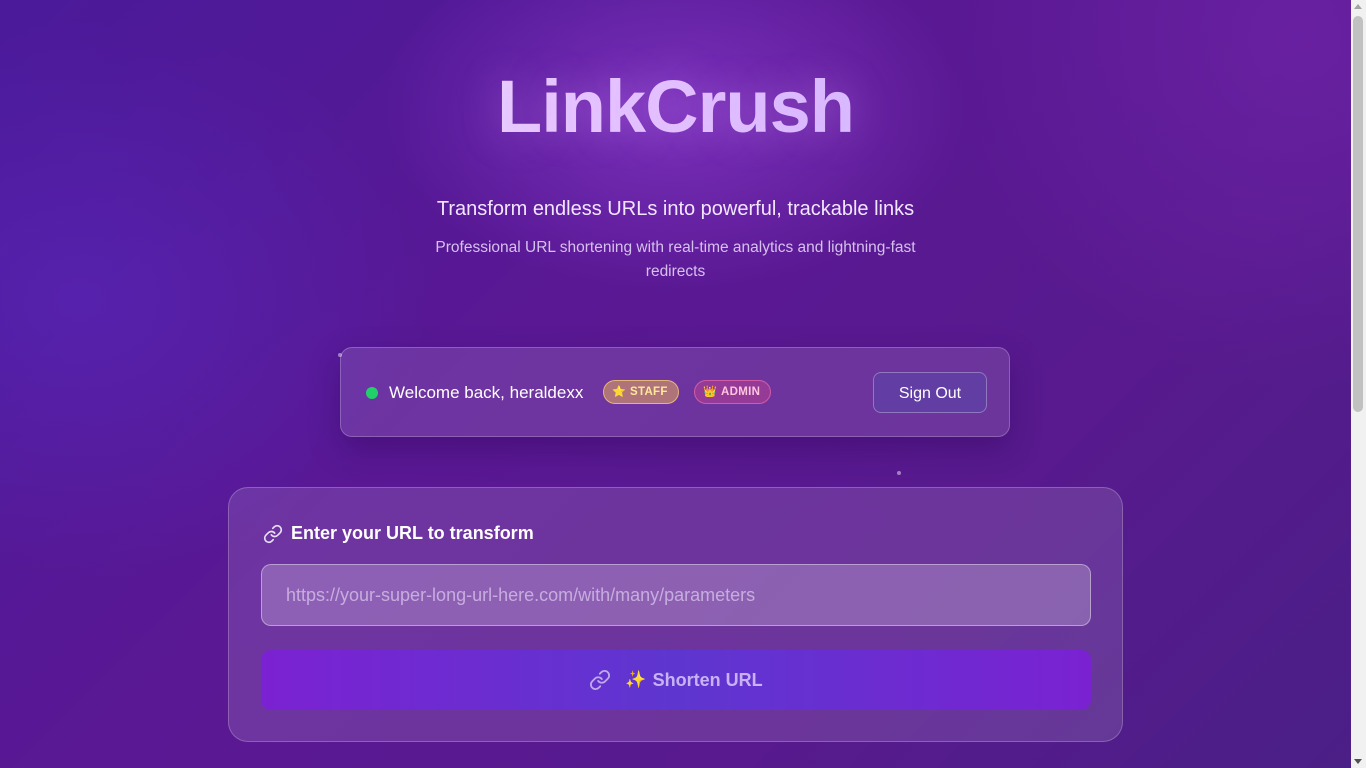 The height and width of the screenshot is (768, 1366). What do you see at coordinates (1358, 761) in the screenshot?
I see `scroll-down-icon` at bounding box center [1358, 761].